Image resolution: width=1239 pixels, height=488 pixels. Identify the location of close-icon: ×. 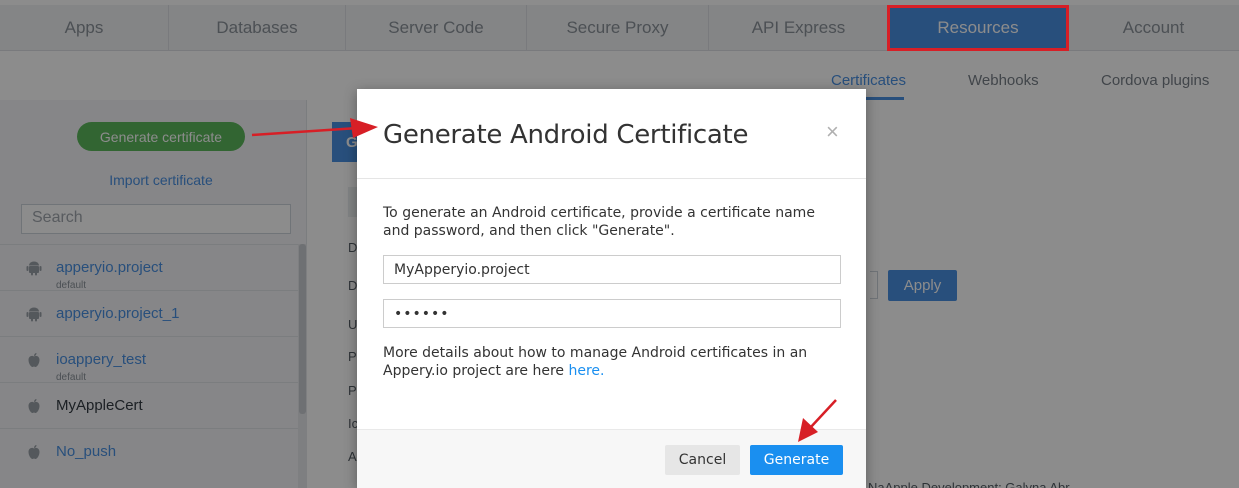
(832, 132).